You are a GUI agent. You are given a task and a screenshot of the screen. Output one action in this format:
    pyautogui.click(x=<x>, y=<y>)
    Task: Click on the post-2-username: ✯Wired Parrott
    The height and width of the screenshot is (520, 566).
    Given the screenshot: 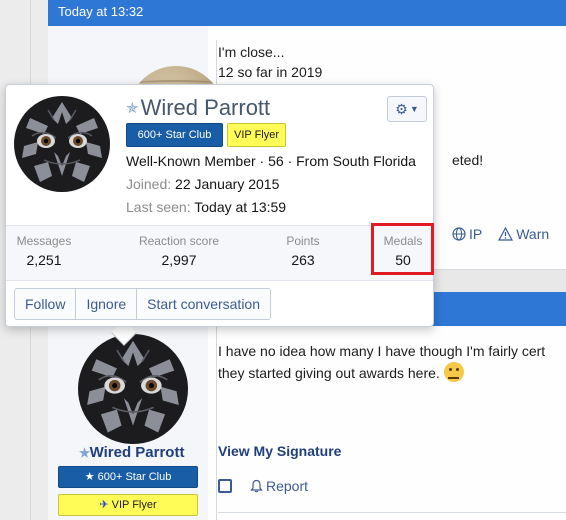 What is the action you would take?
    pyautogui.click(x=132, y=452)
    